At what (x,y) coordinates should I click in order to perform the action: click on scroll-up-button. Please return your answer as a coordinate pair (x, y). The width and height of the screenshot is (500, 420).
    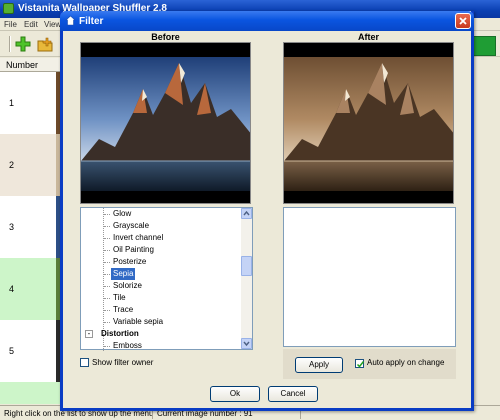
    Looking at the image, I should click on (246, 213).